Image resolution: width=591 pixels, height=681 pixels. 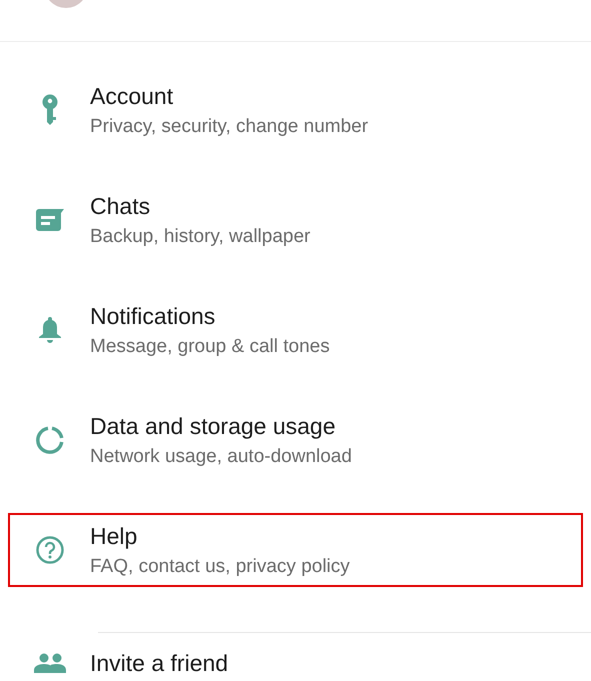 I want to click on settings-item: Invite a friend, so click(x=295, y=662).